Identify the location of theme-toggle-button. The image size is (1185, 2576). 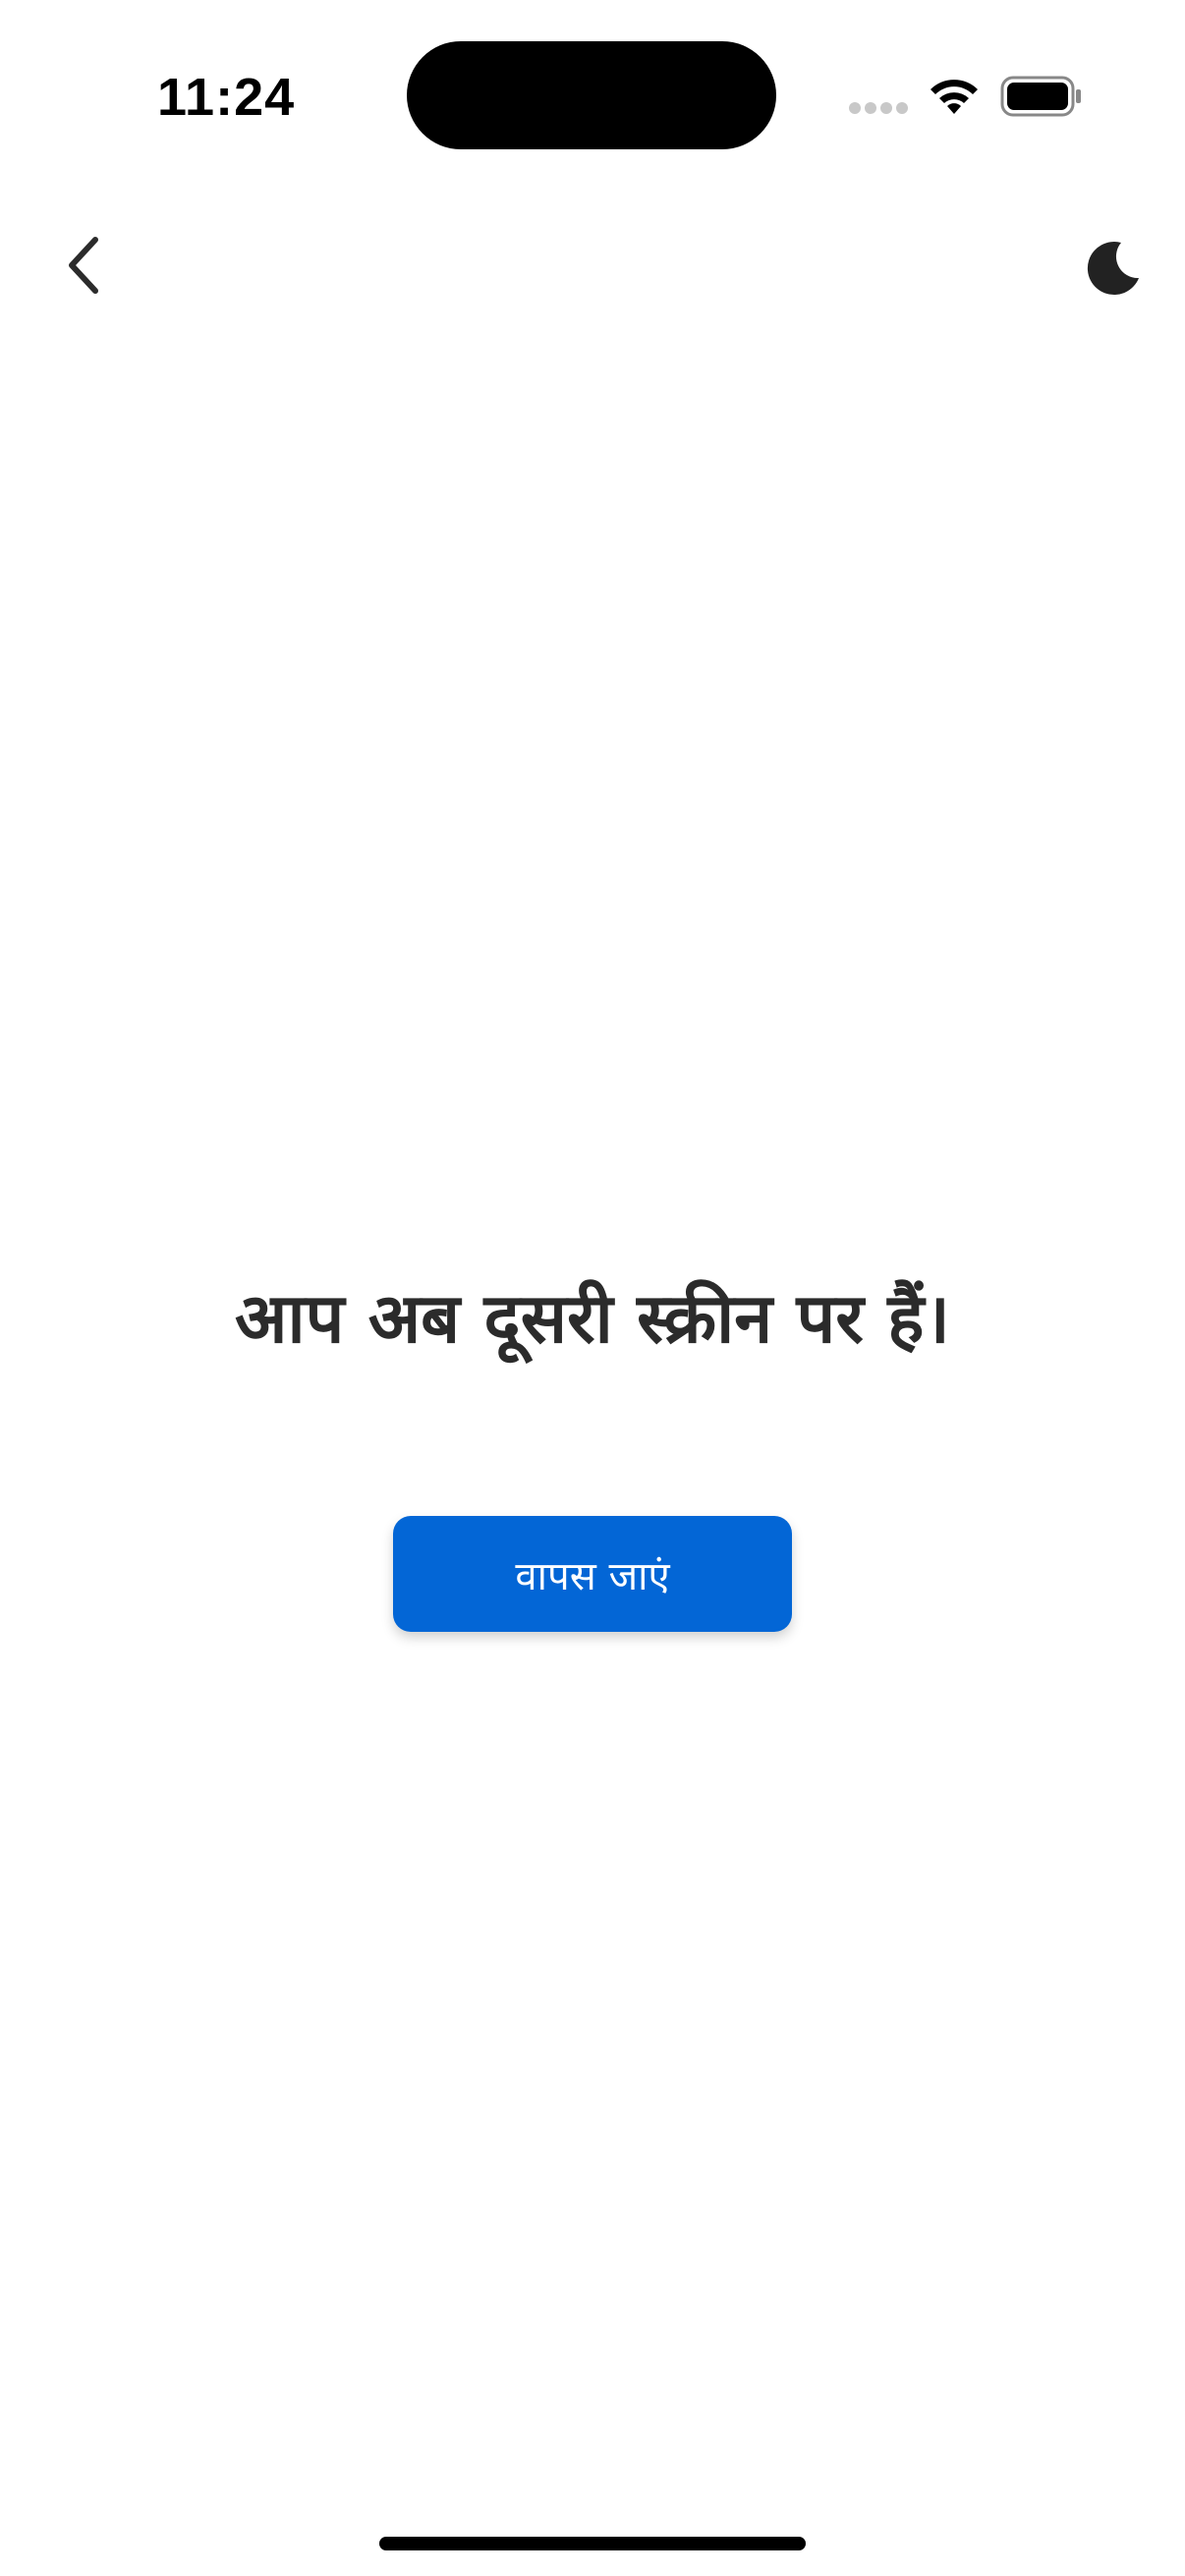
(1114, 268).